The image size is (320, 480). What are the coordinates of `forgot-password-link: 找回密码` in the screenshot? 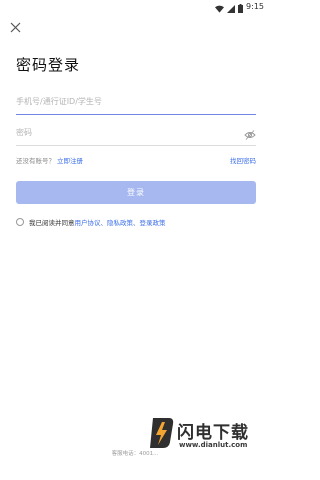 It's located at (243, 161).